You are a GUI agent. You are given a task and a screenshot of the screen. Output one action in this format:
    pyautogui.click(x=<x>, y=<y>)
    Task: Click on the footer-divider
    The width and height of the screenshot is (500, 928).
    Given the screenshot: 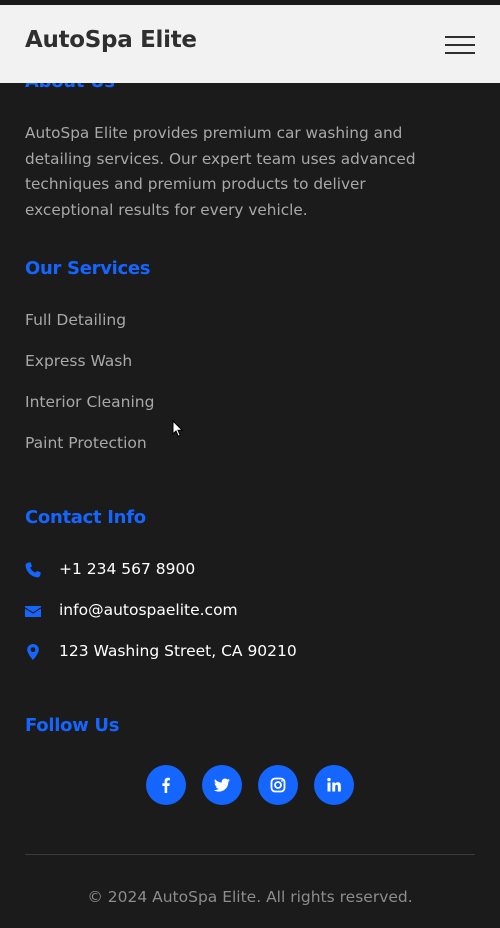 What is the action you would take?
    pyautogui.click(x=250, y=854)
    